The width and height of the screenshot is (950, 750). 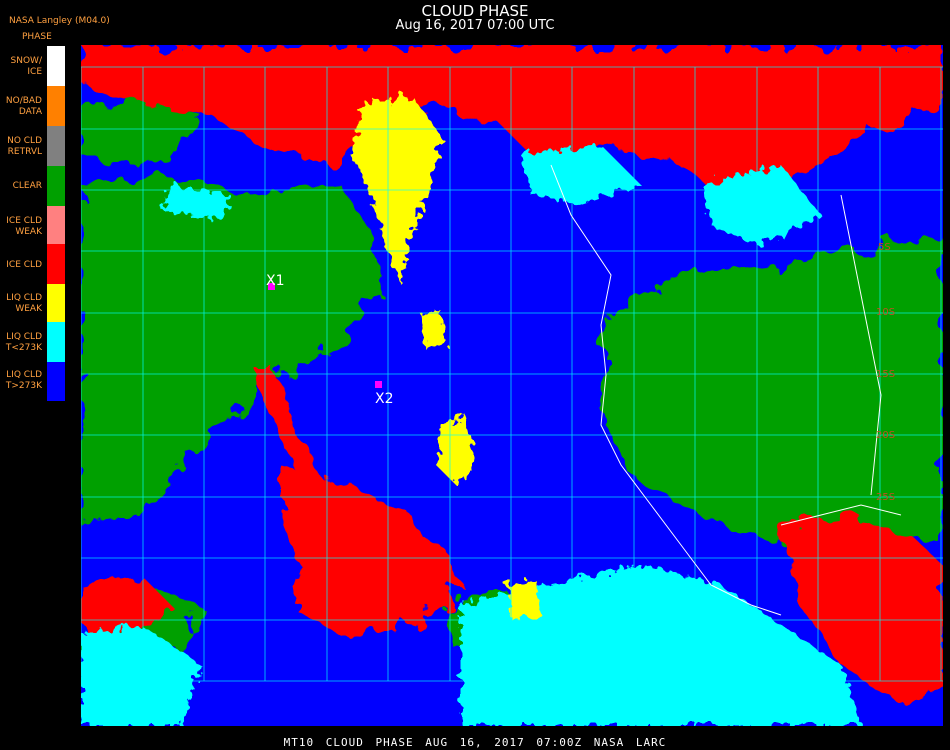 What do you see at coordinates (885, 312) in the screenshot?
I see `lat-label-10s: 10S` at bounding box center [885, 312].